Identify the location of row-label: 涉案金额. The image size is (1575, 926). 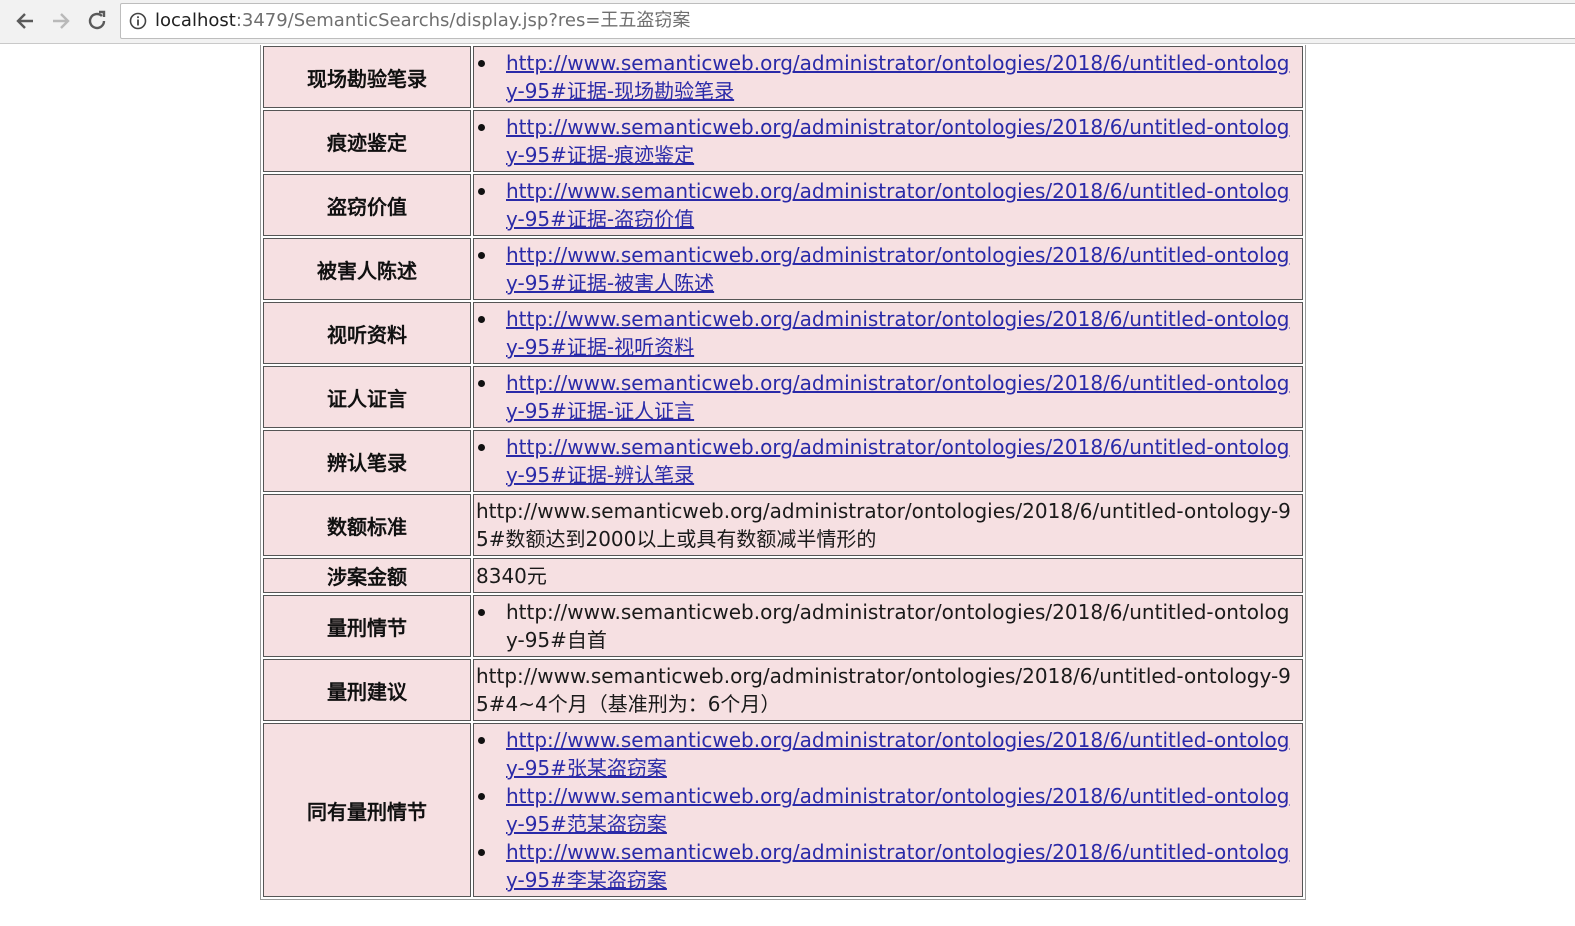
(367, 575).